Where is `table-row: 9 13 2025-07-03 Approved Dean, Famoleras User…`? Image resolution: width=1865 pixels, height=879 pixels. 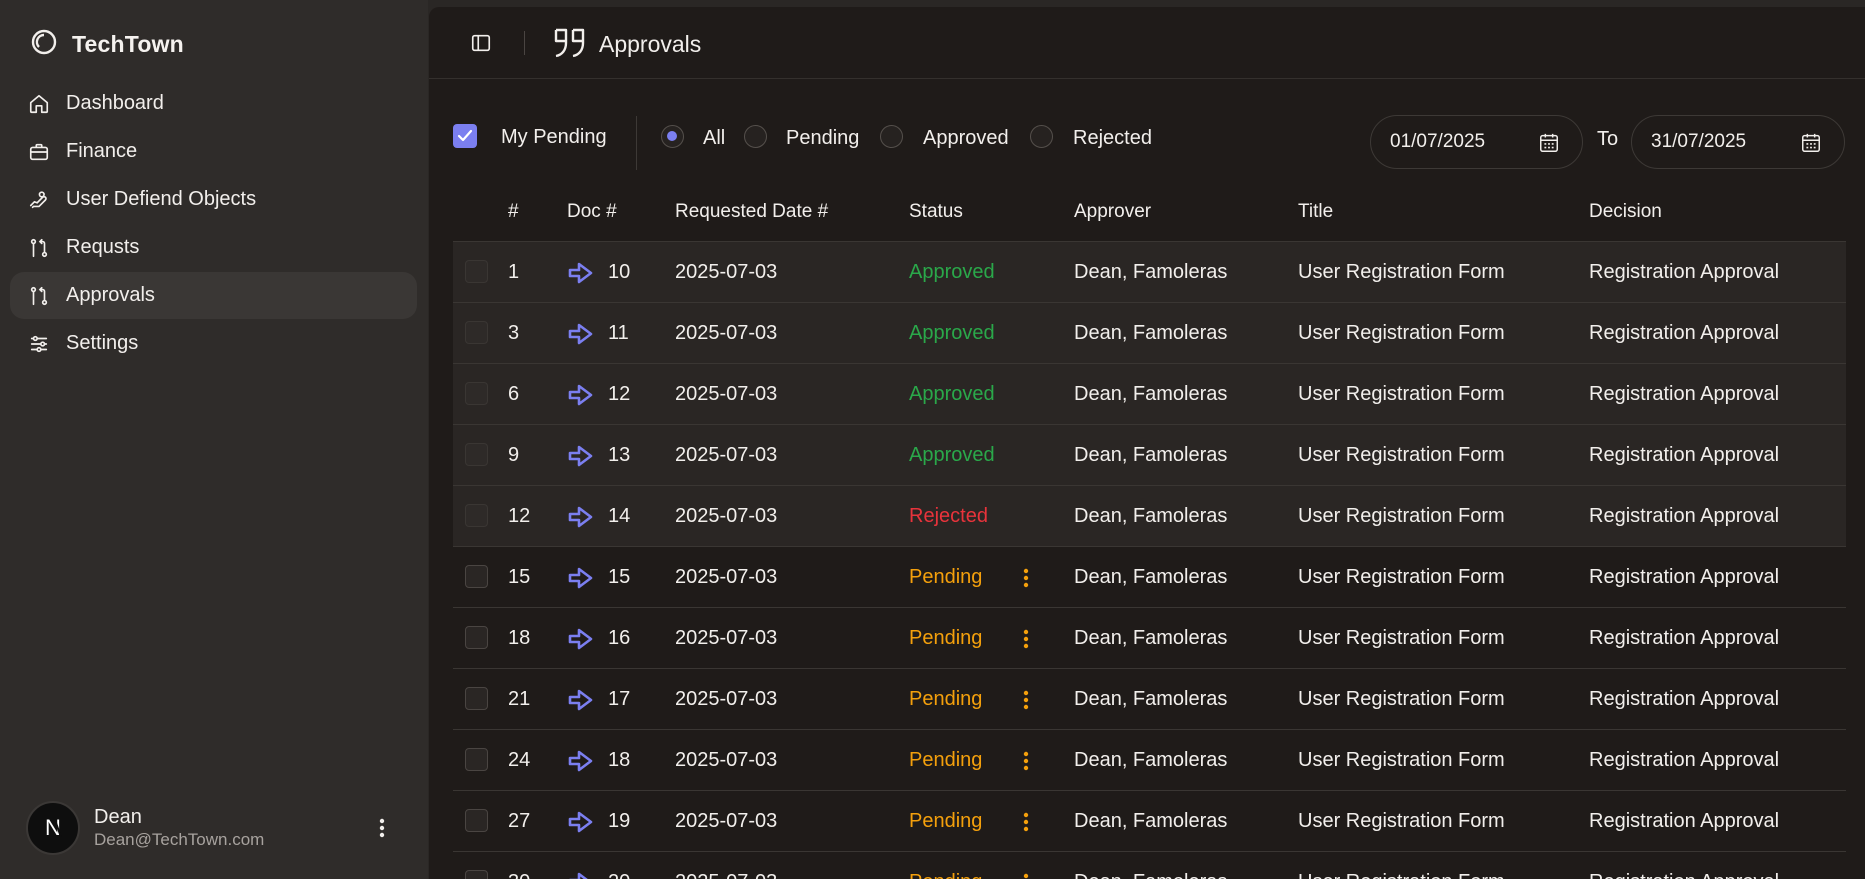
table-row: 9 13 2025-07-03 Approved Dean, Famoleras User… is located at coordinates (1149, 455).